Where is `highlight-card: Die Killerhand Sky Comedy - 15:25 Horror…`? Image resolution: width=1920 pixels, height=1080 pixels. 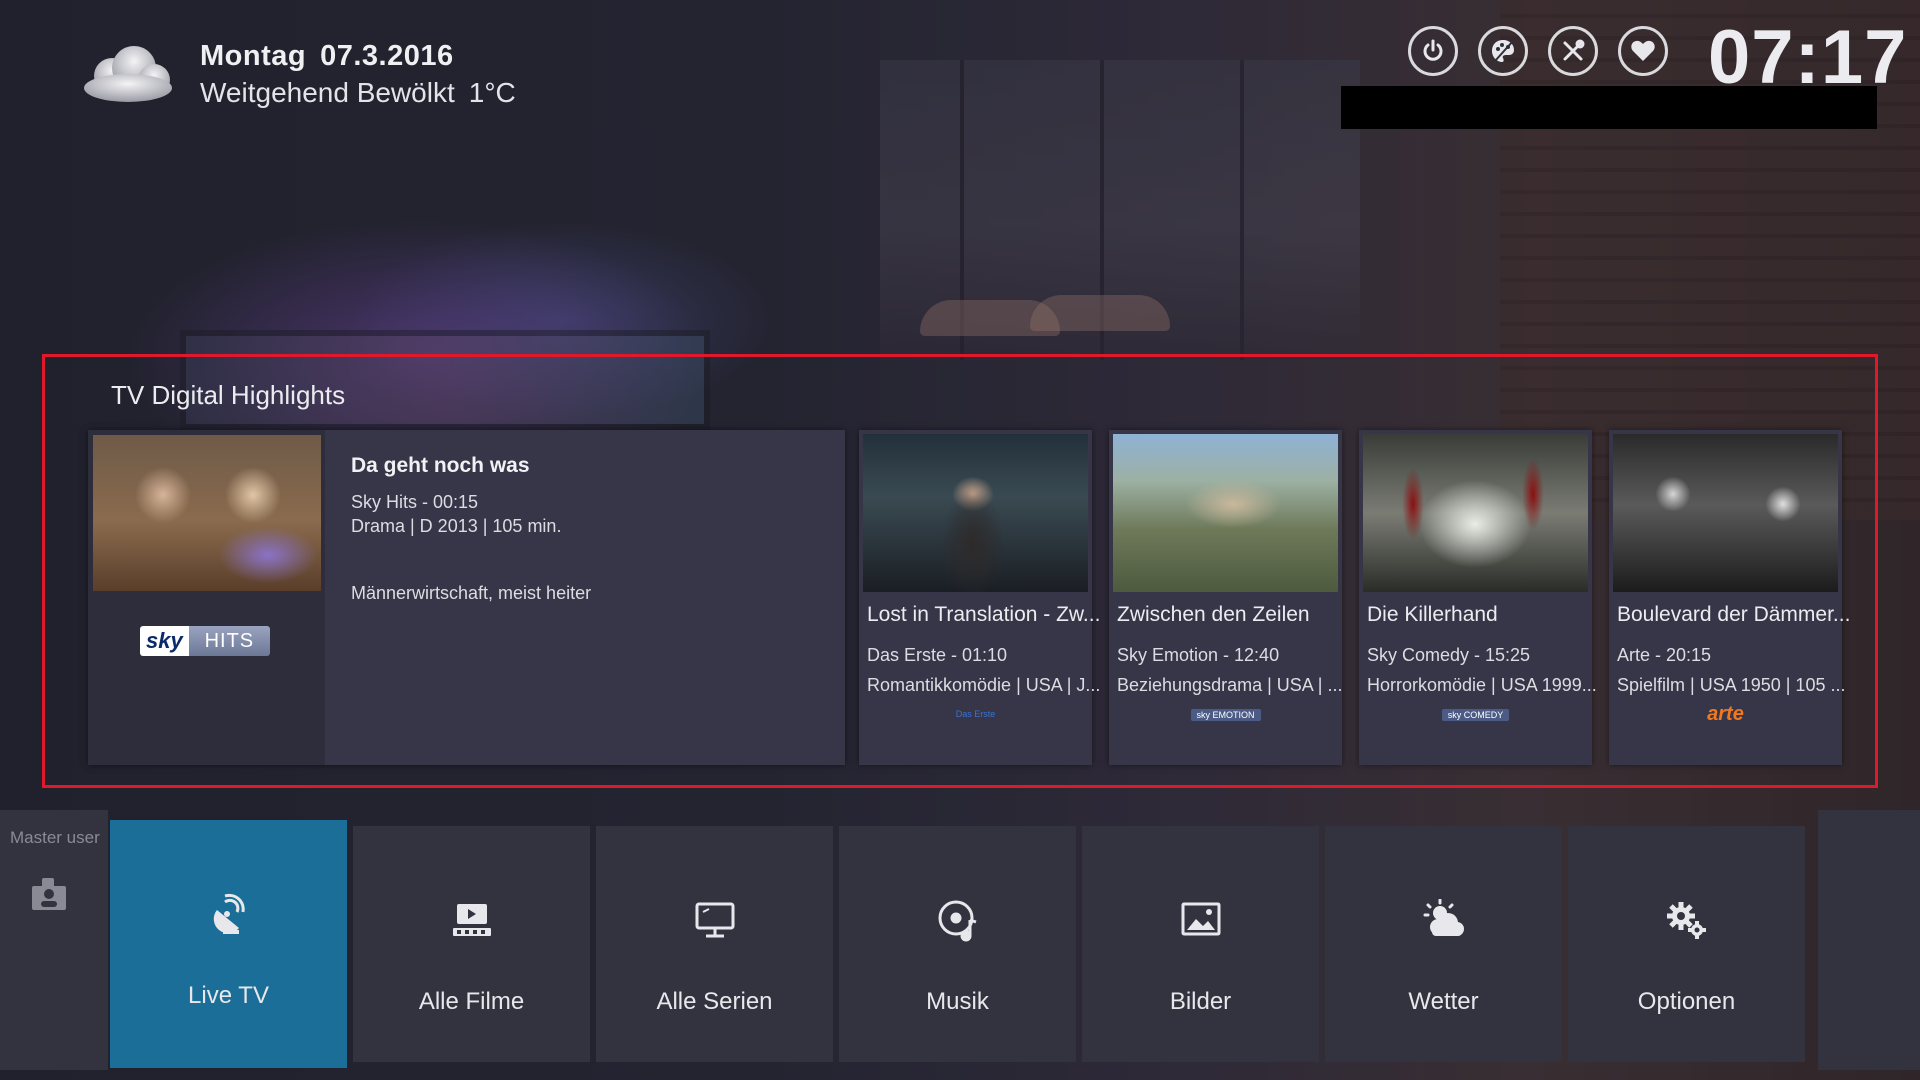 highlight-card: Die Killerhand Sky Comedy - 15:25 Horror… is located at coordinates (1478, 597).